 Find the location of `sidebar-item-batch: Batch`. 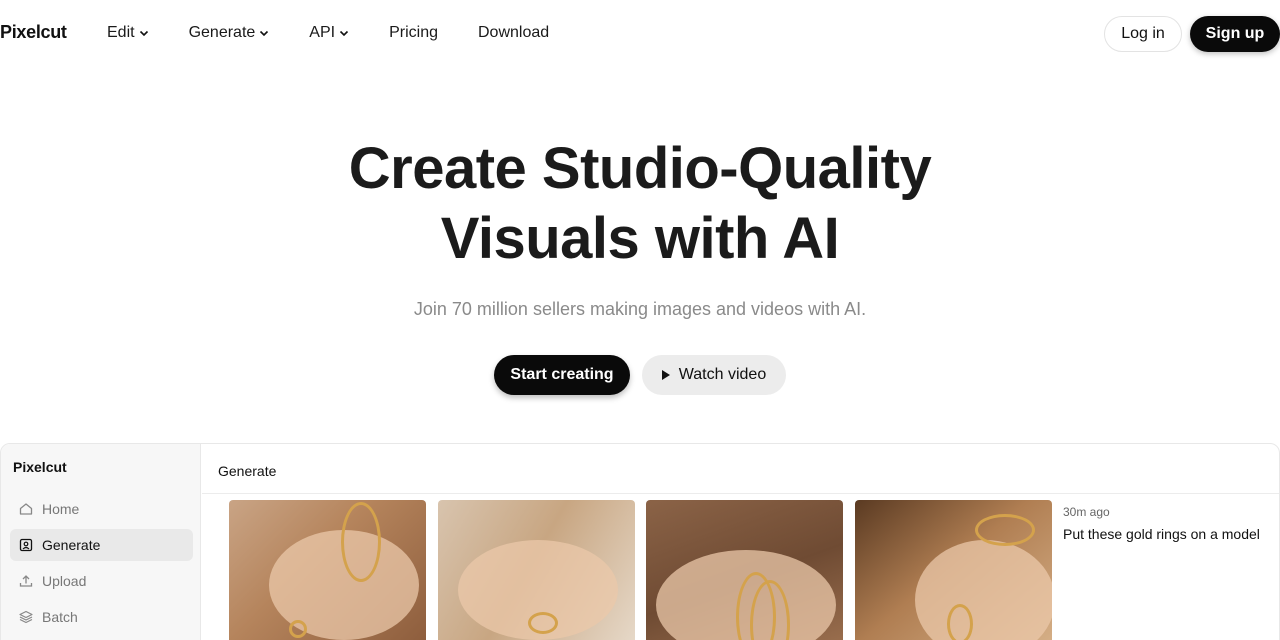

sidebar-item-batch: Batch is located at coordinates (101, 617).